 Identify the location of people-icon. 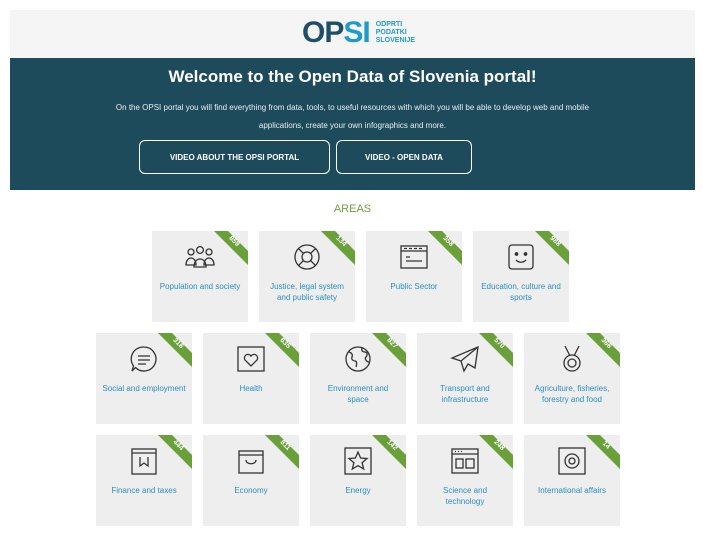
(200, 257).